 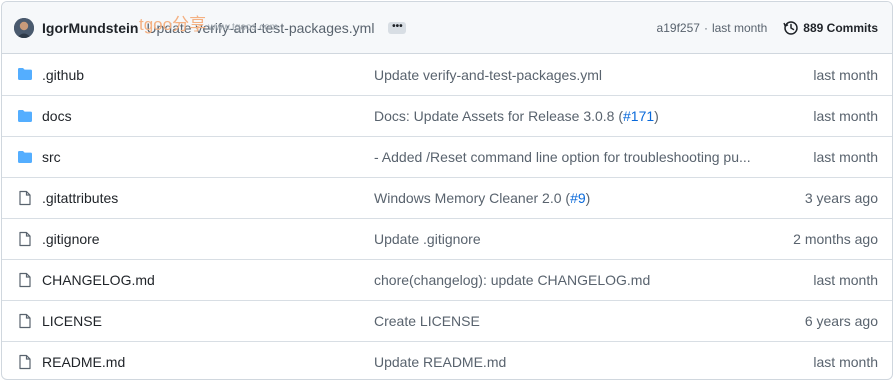 What do you see at coordinates (63, 75) in the screenshot?
I see `file-name: .github` at bounding box center [63, 75].